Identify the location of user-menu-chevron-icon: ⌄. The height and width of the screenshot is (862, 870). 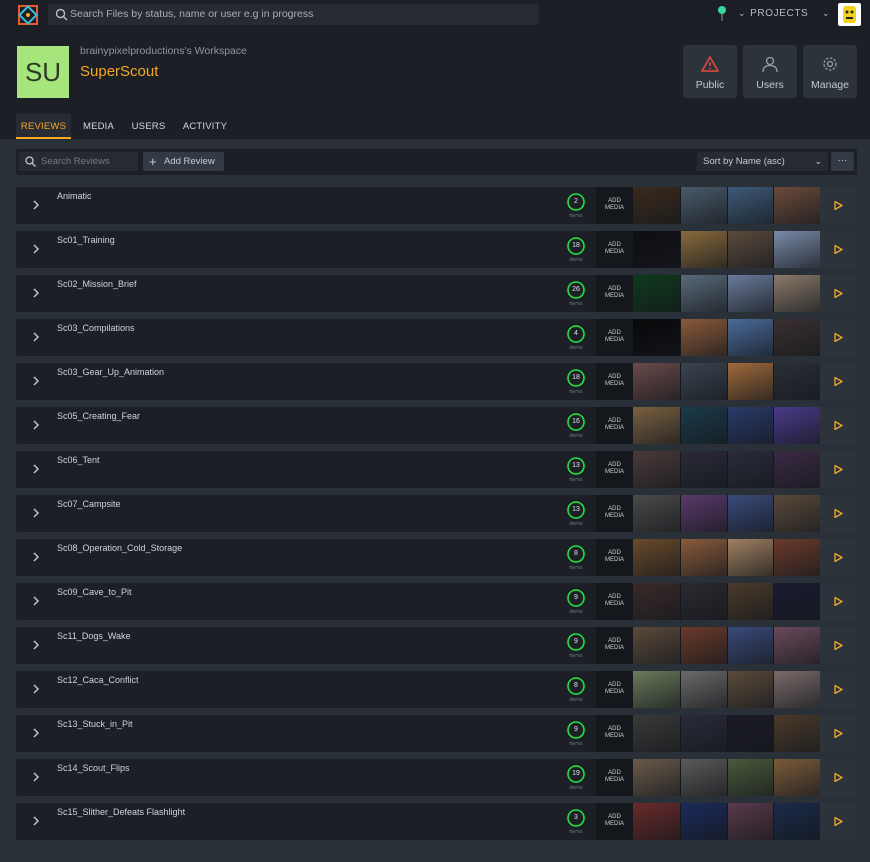
(826, 13).